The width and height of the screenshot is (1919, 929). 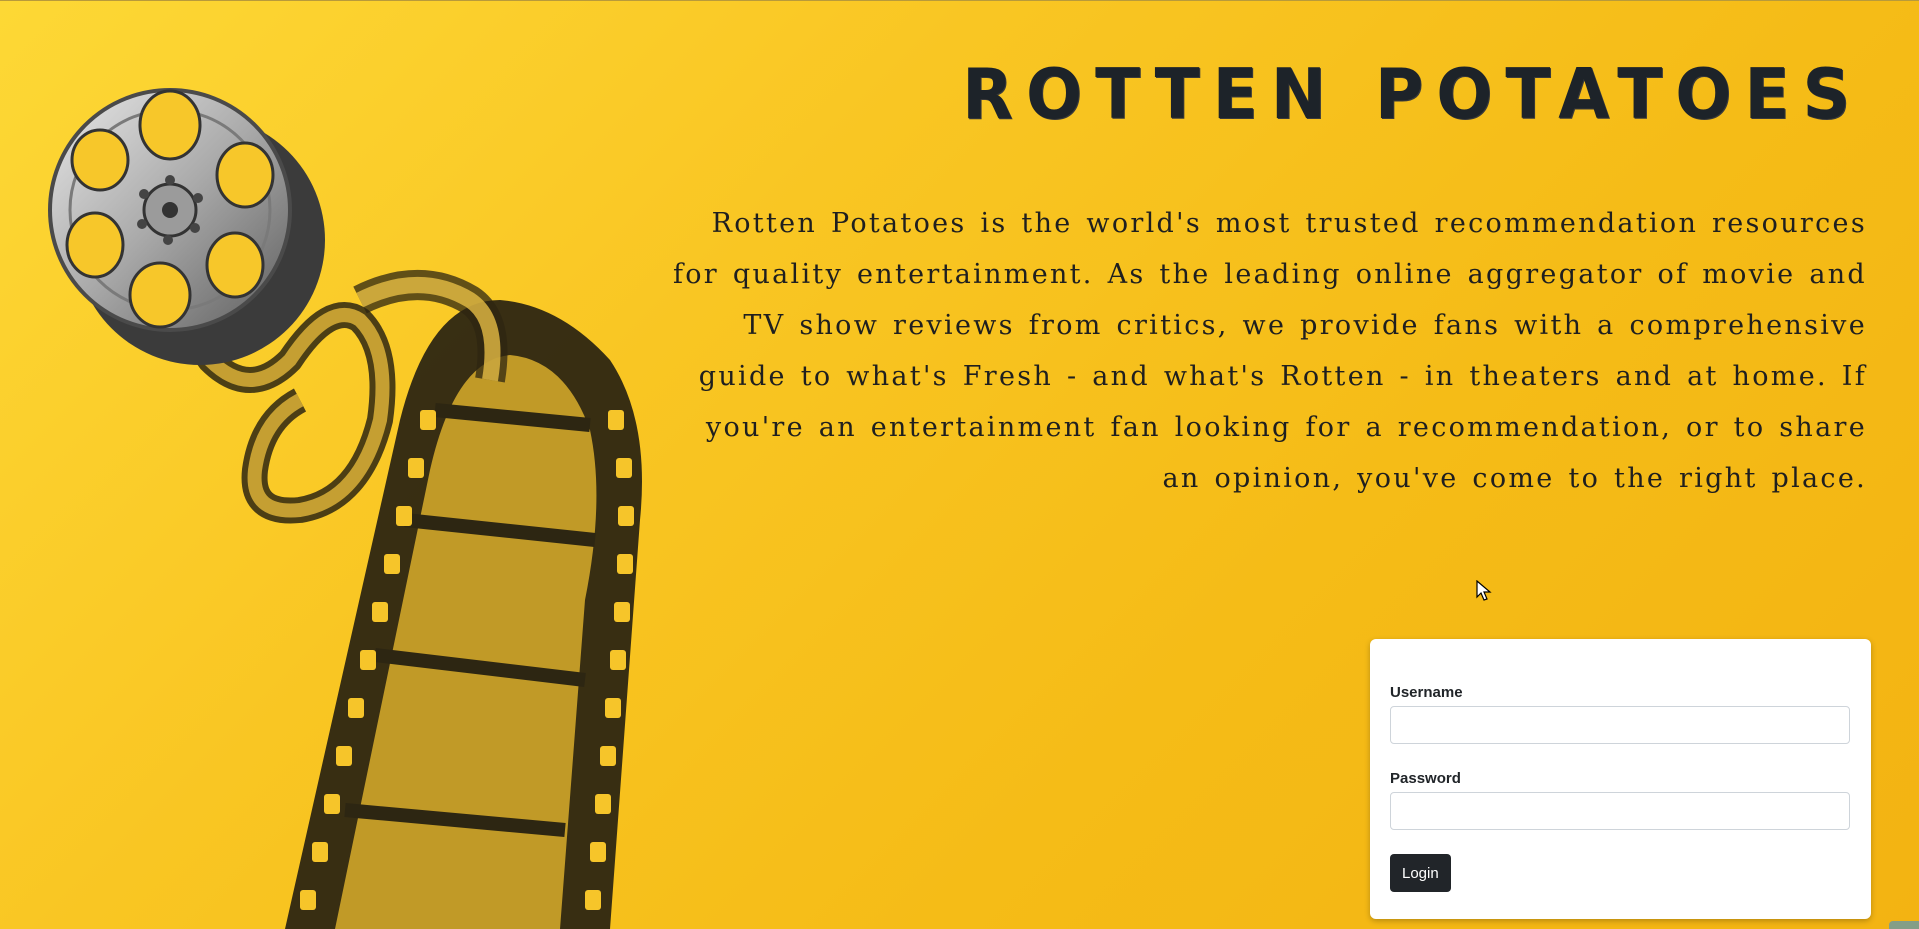 I want to click on login-button: Login, so click(x=1420, y=873).